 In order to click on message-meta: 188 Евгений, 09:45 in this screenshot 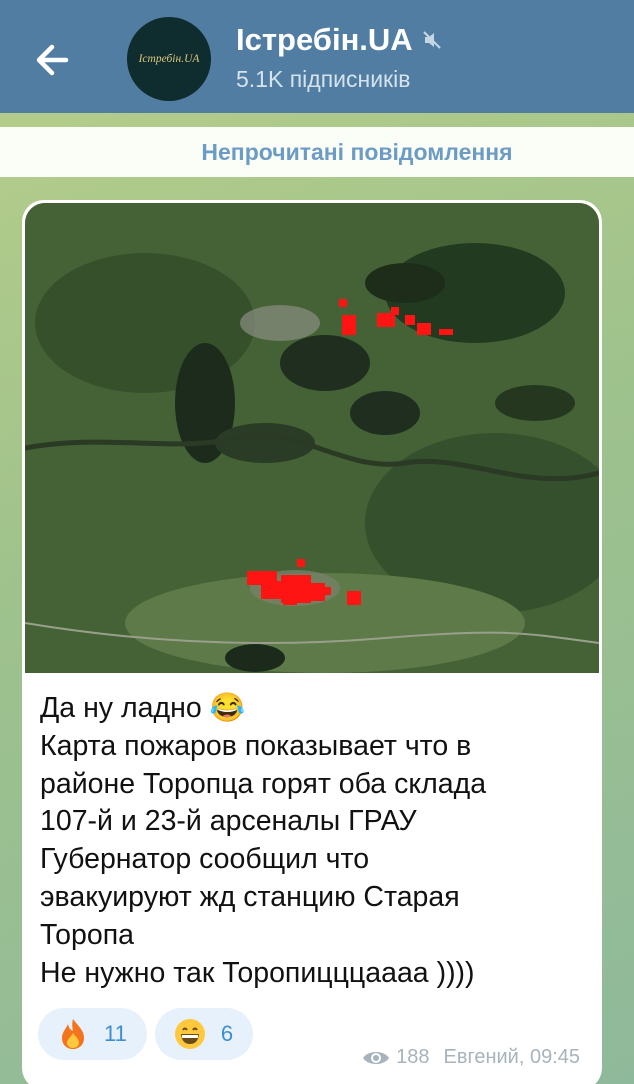, I will do `click(471, 1057)`.